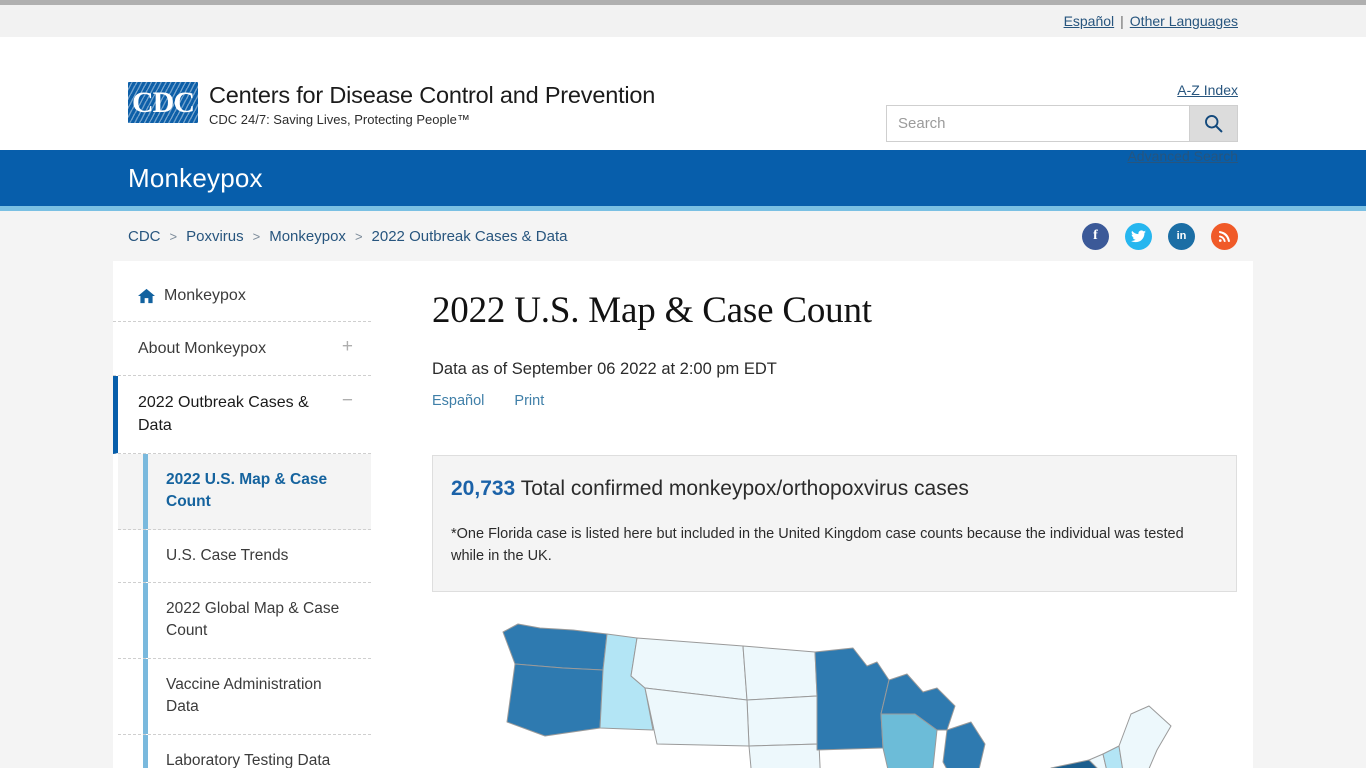 Image resolution: width=1366 pixels, height=768 pixels. I want to click on sidebar-item-about-monkeypox: About Monkeypox +, so click(242, 349).